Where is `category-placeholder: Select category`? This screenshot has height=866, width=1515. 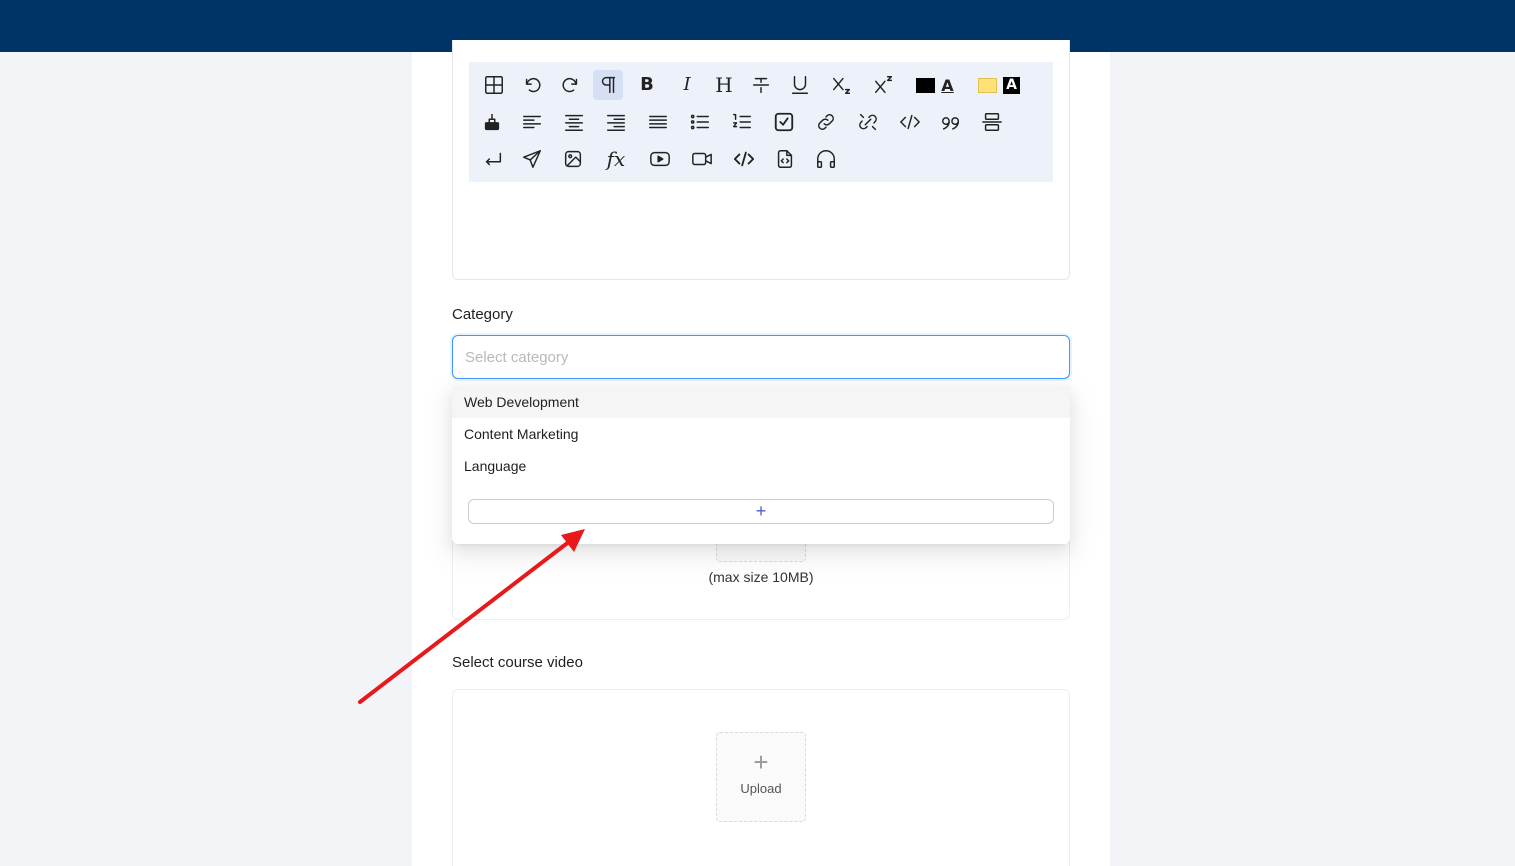
category-placeholder: Select category is located at coordinates (517, 357).